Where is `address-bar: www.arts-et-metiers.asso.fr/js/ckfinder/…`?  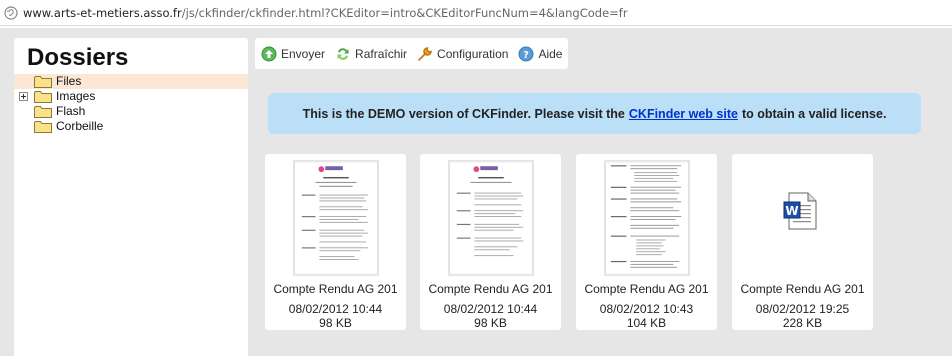
address-bar: www.arts-et-metiers.asso.fr/js/ckfinder/… is located at coordinates (476, 13).